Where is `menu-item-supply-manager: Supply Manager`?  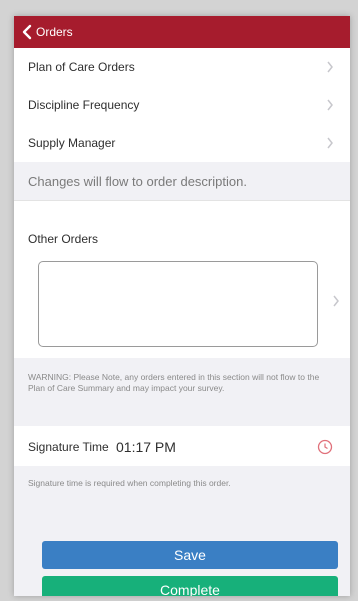 menu-item-supply-manager: Supply Manager is located at coordinates (182, 143).